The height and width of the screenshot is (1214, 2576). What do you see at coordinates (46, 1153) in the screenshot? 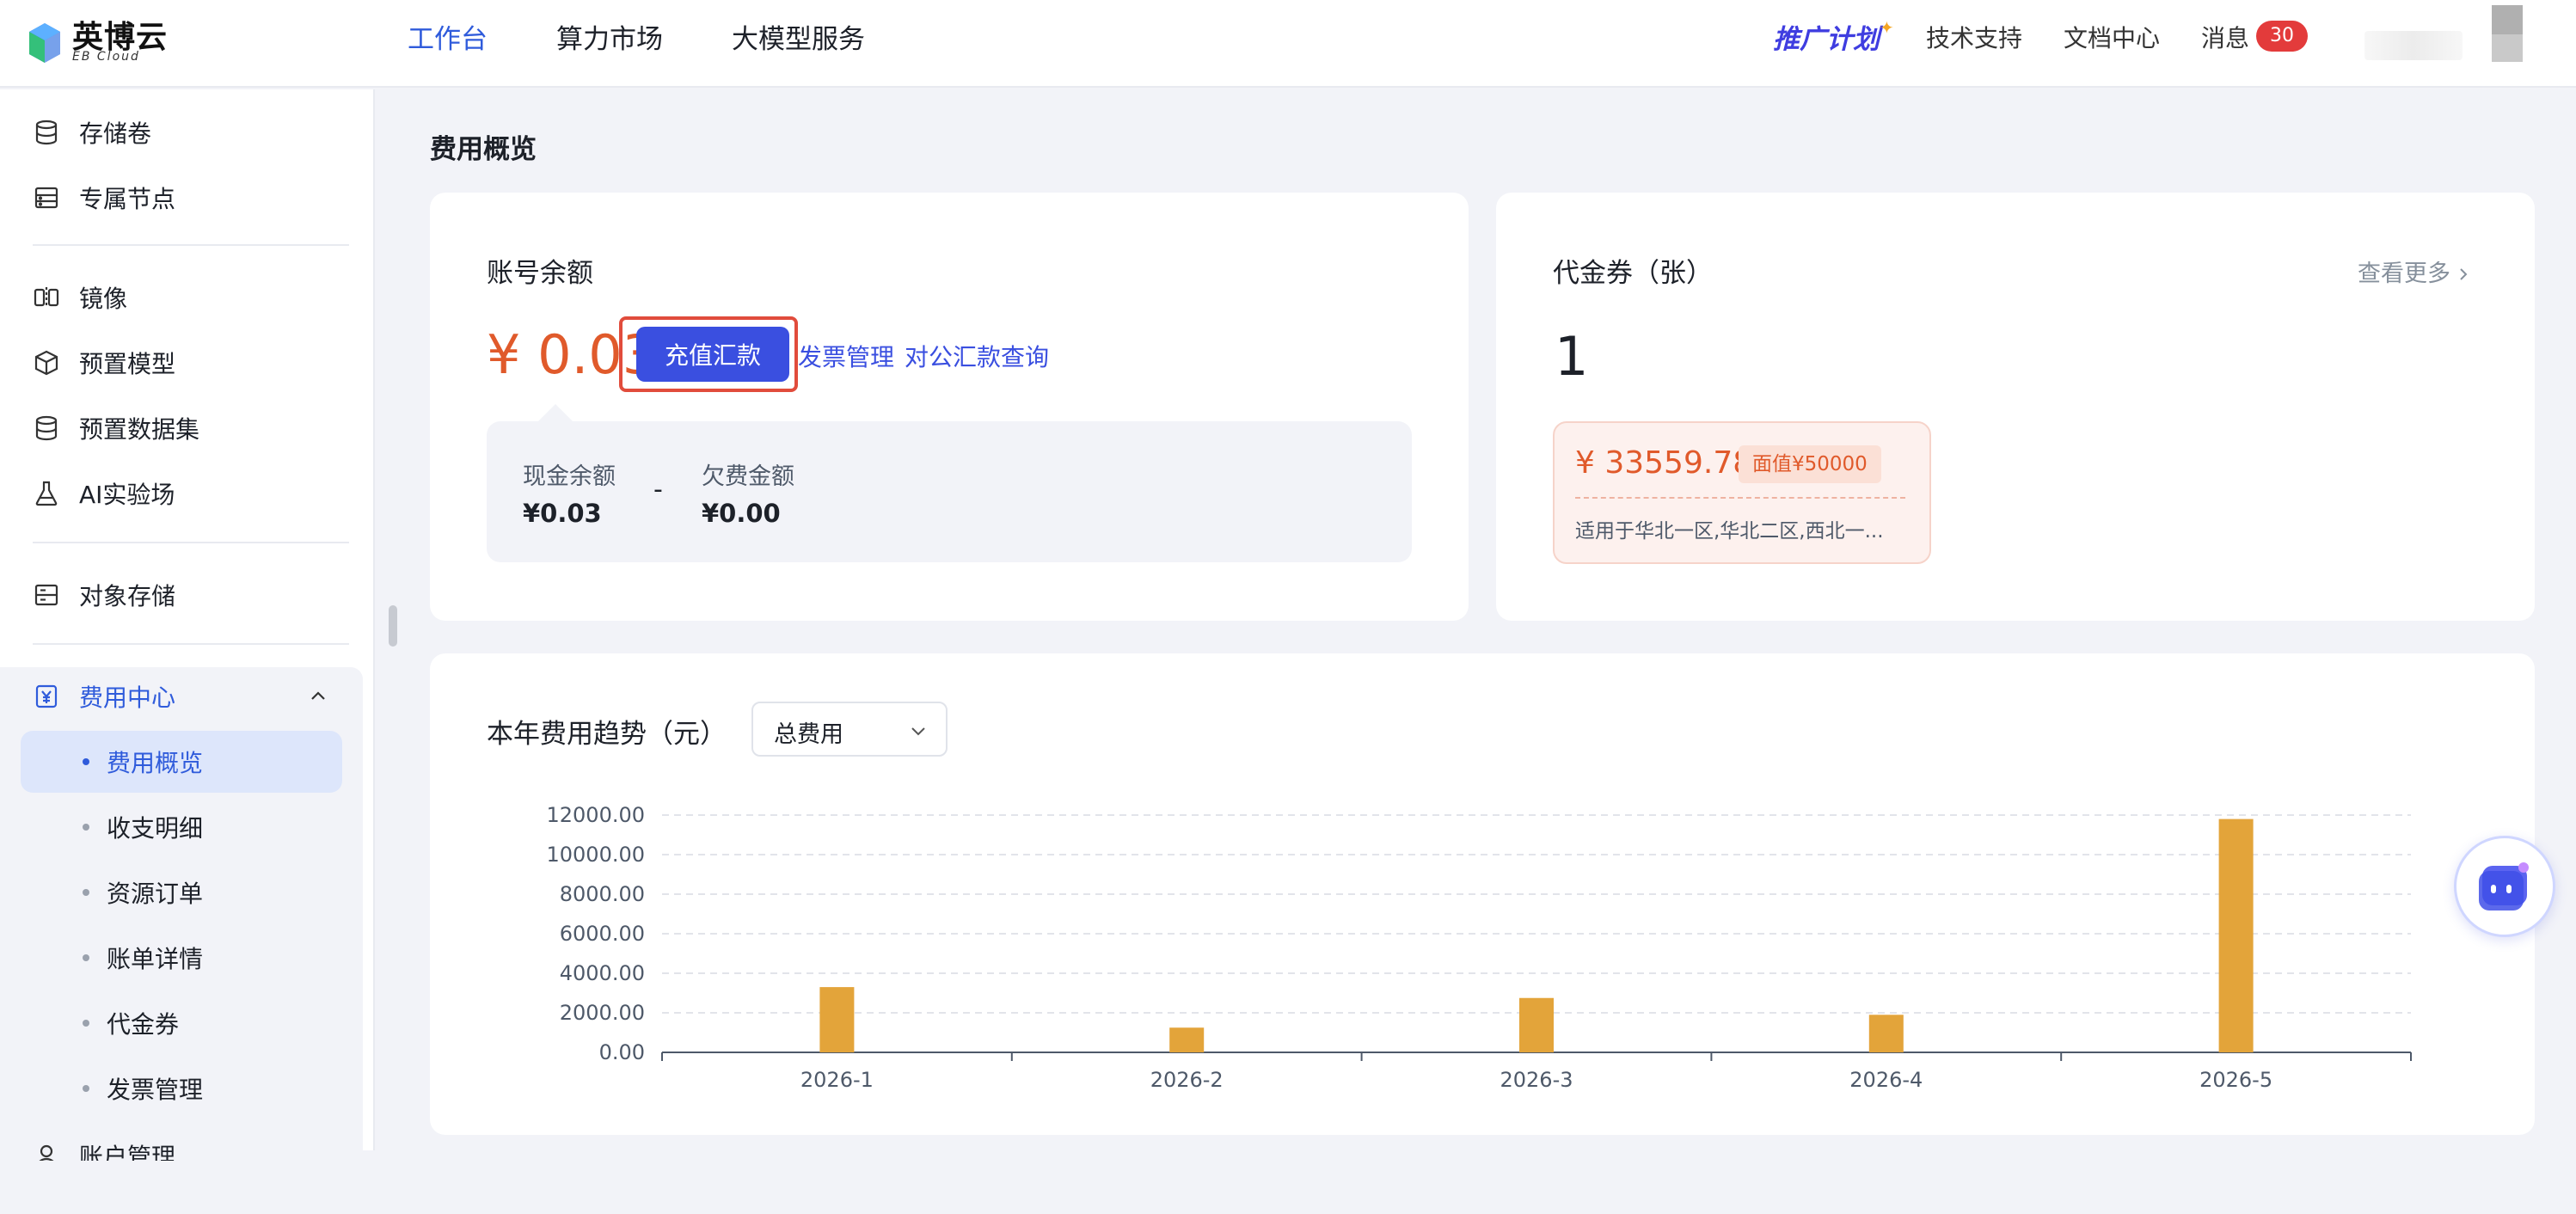
I see `user-icon` at bounding box center [46, 1153].